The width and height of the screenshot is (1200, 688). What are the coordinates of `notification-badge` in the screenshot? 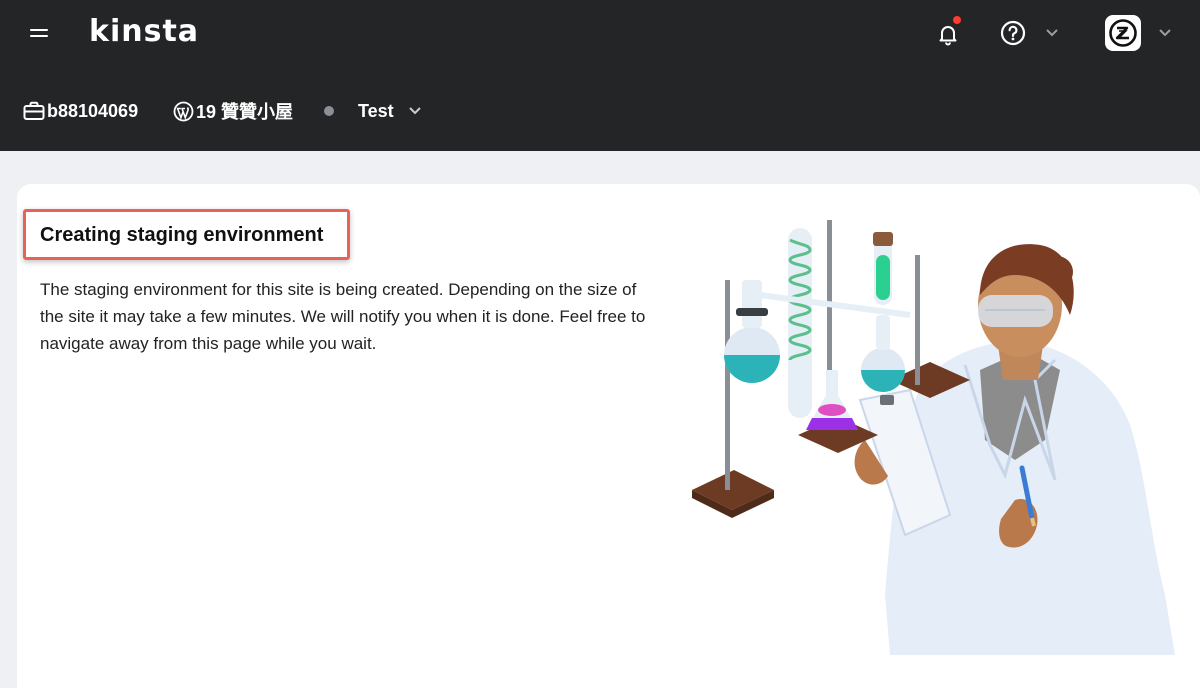 It's located at (957, 20).